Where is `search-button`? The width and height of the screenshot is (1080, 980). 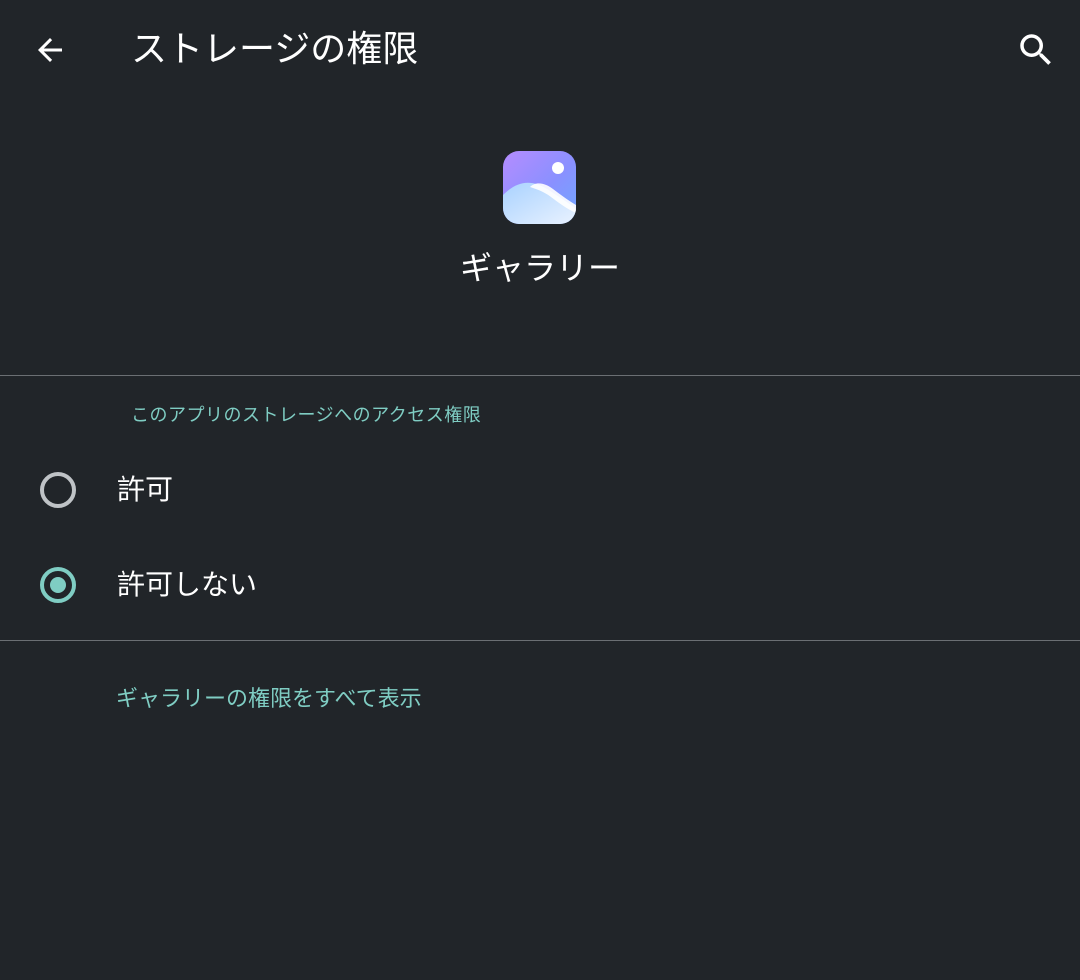
search-button is located at coordinates (1036, 50).